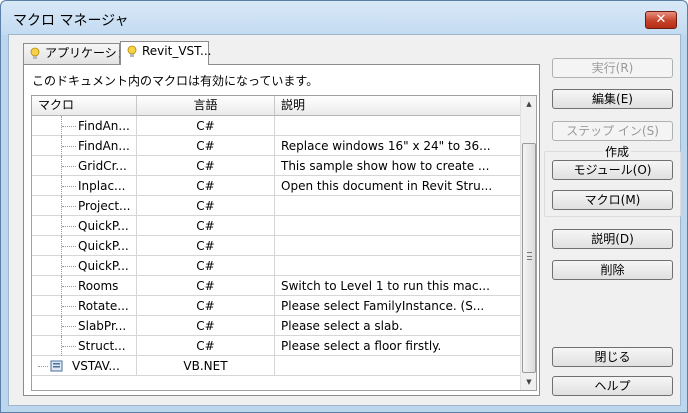  I want to click on macro-name-cell: Rooms, so click(84, 286).